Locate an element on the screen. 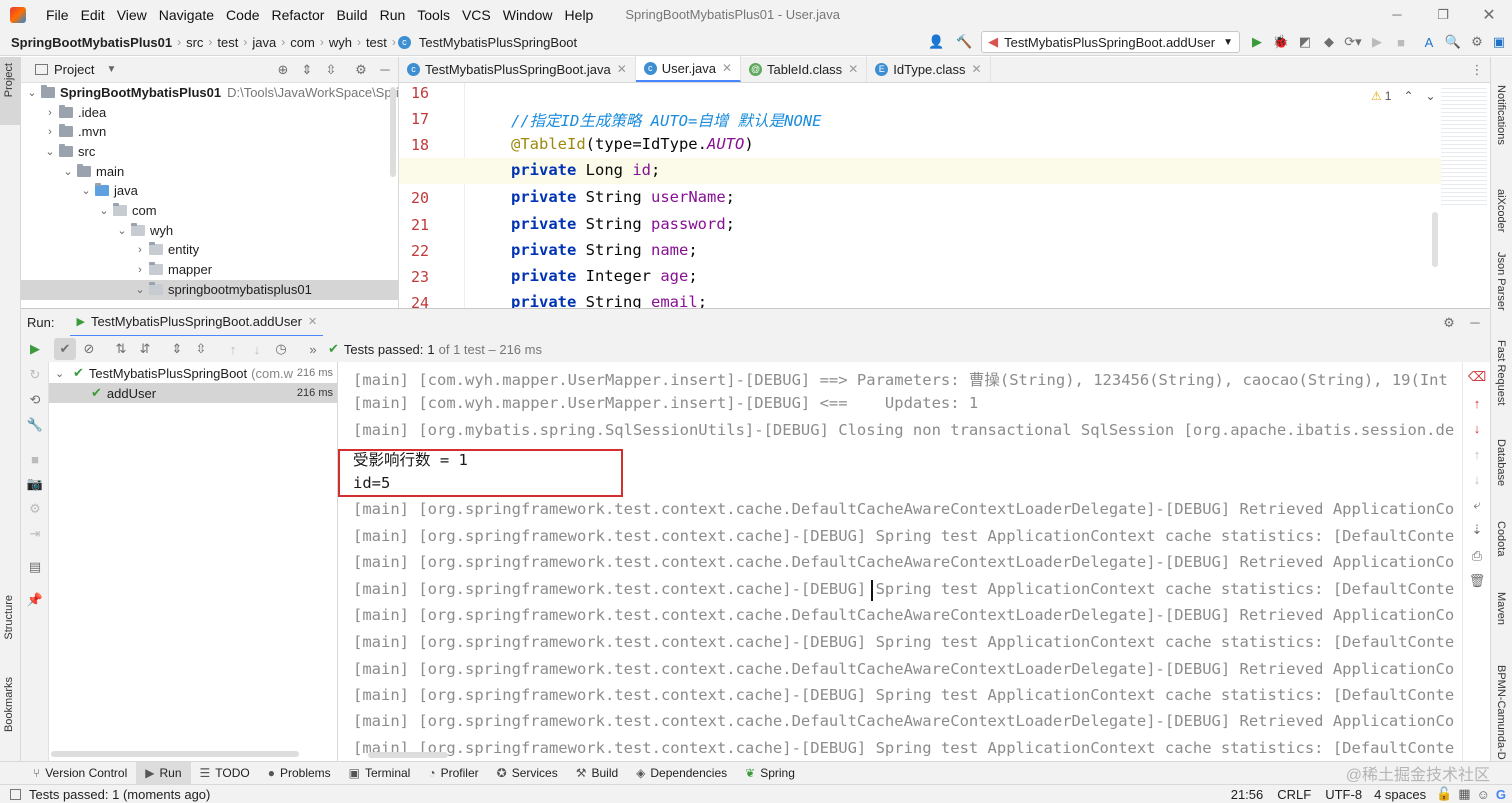 The height and width of the screenshot is (803, 1512). menu-tools: Tools is located at coordinates (433, 15).